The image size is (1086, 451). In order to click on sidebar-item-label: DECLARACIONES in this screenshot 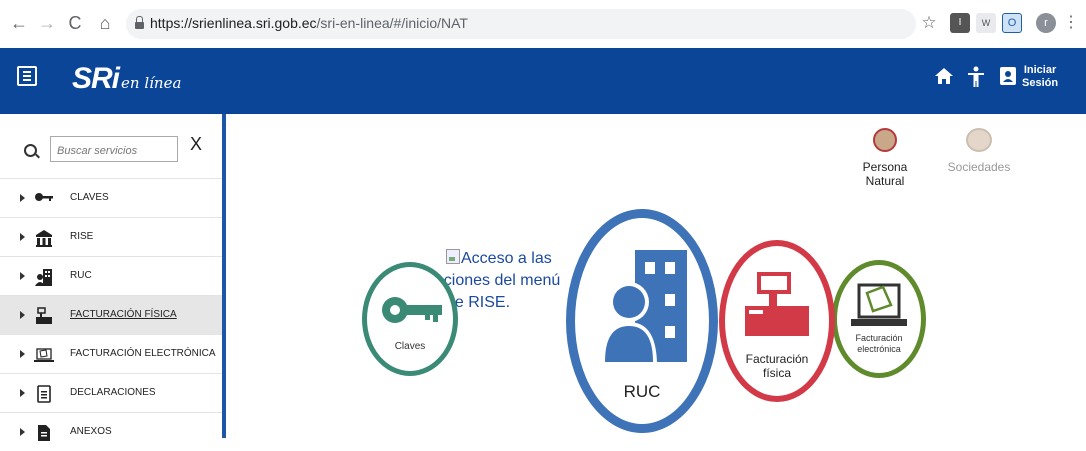, I will do `click(113, 392)`.